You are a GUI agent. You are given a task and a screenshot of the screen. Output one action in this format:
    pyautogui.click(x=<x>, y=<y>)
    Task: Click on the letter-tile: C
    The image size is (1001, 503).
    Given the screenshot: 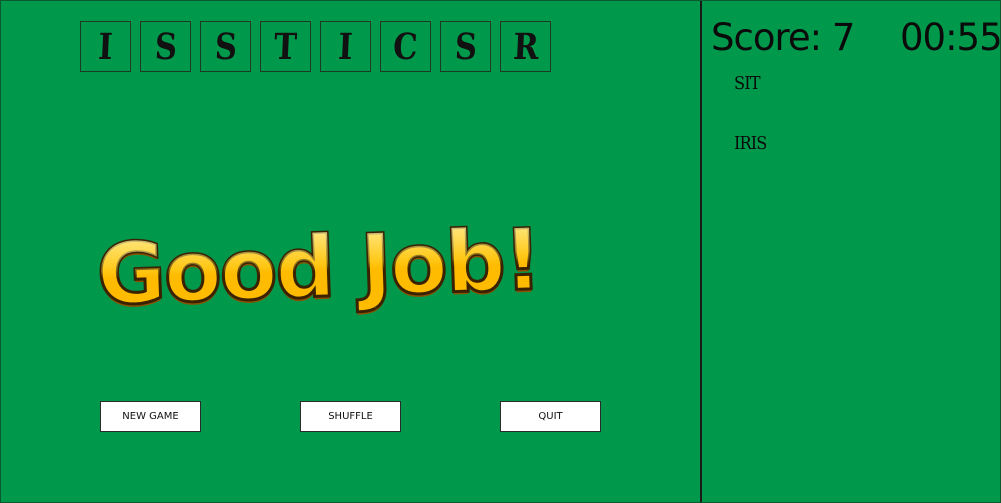 What is the action you would take?
    pyautogui.click(x=405, y=46)
    